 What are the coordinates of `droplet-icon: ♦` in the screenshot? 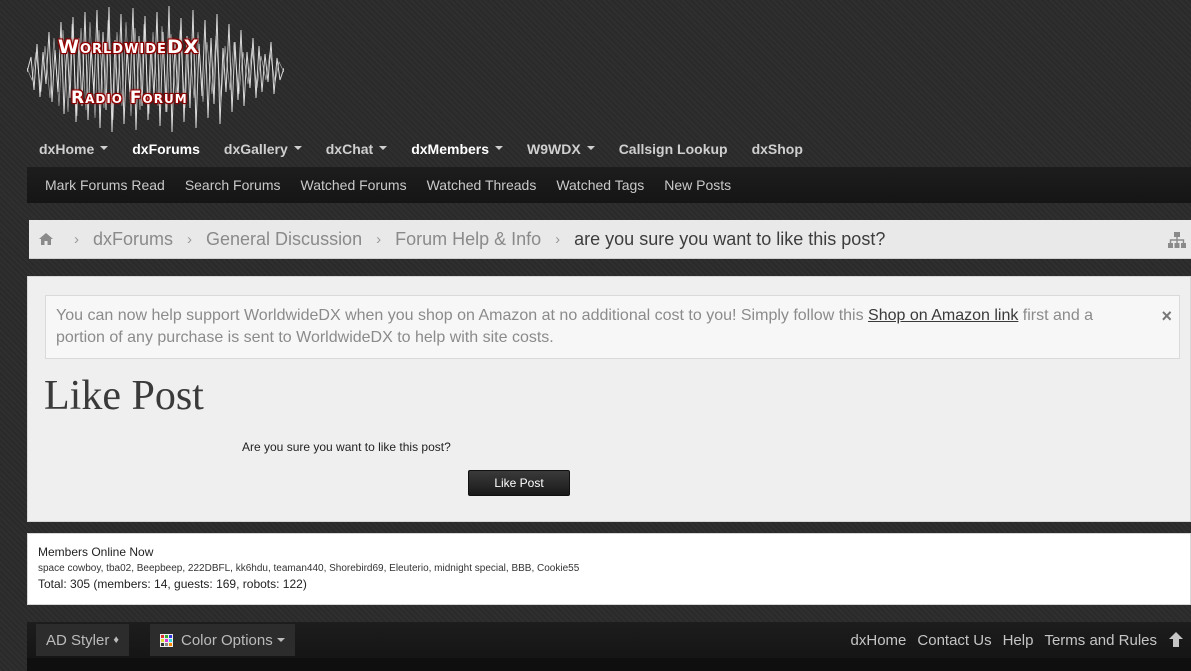 It's located at (116, 640).